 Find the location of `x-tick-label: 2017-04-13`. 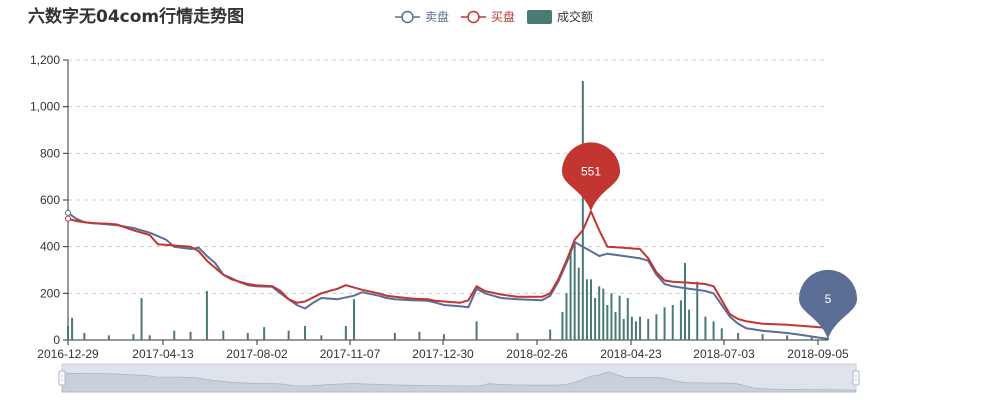

x-tick-label: 2017-04-13 is located at coordinates (163, 354).